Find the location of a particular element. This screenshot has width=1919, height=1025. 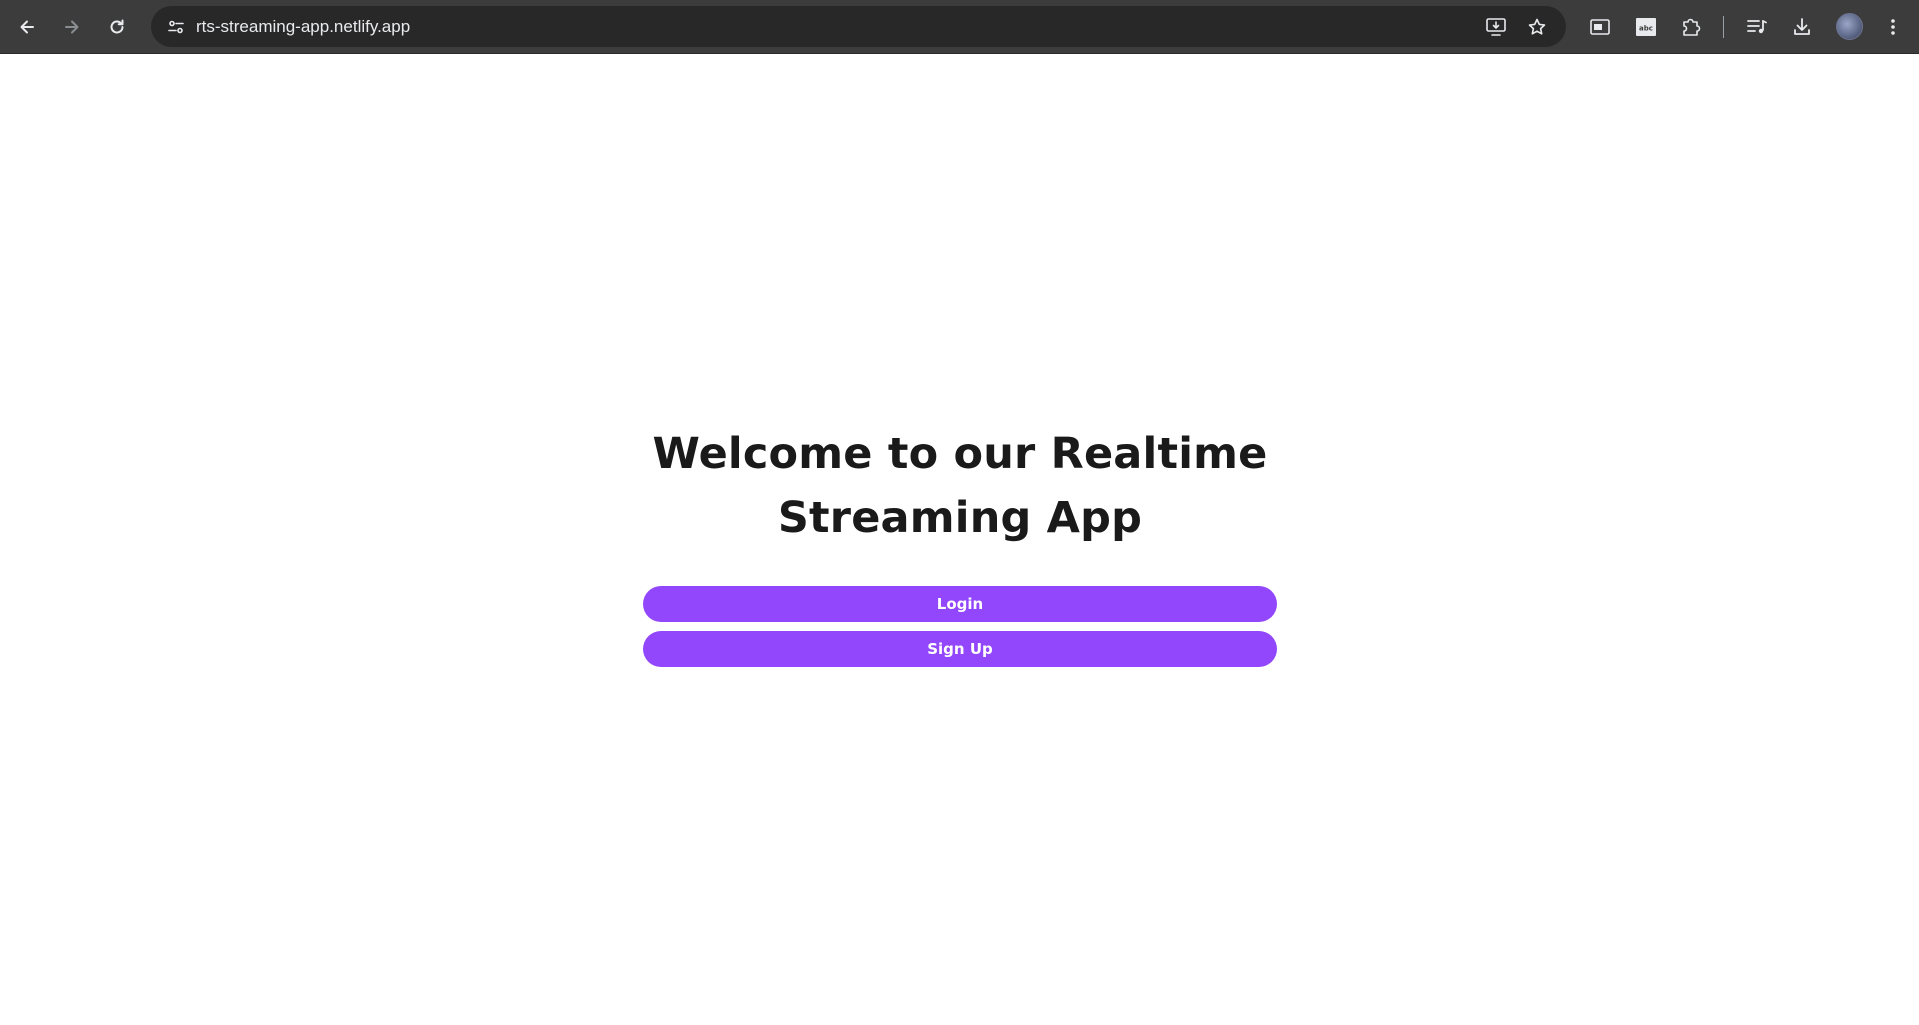

puzzle-icon is located at coordinates (1691, 27).